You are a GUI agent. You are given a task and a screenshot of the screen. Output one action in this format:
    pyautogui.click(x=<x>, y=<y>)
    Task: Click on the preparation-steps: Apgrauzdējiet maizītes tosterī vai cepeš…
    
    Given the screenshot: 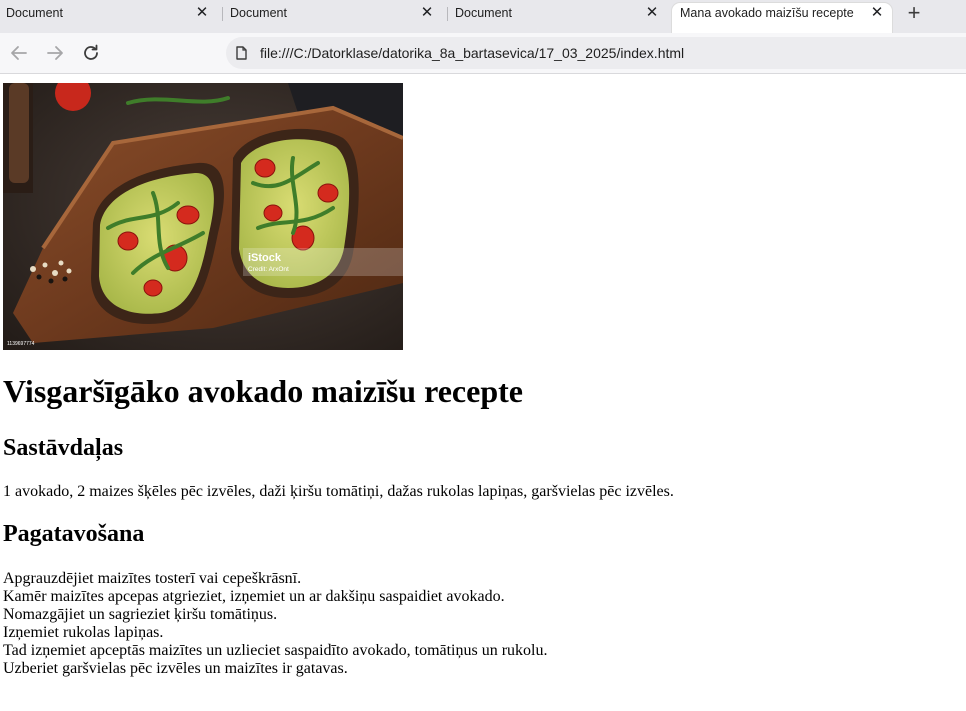 What is the action you would take?
    pyautogui.click(x=275, y=624)
    